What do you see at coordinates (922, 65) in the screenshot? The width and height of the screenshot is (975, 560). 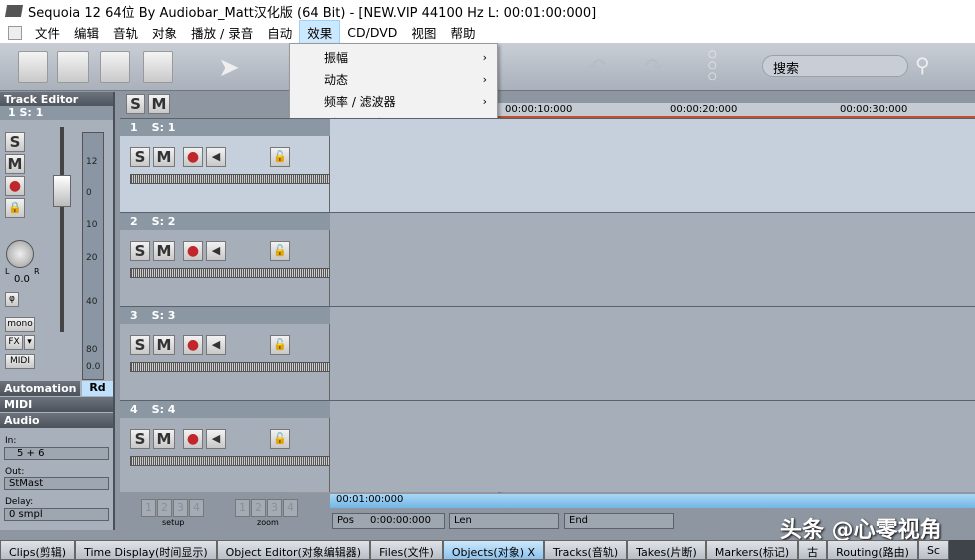 I see `search-icon: ⚲` at bounding box center [922, 65].